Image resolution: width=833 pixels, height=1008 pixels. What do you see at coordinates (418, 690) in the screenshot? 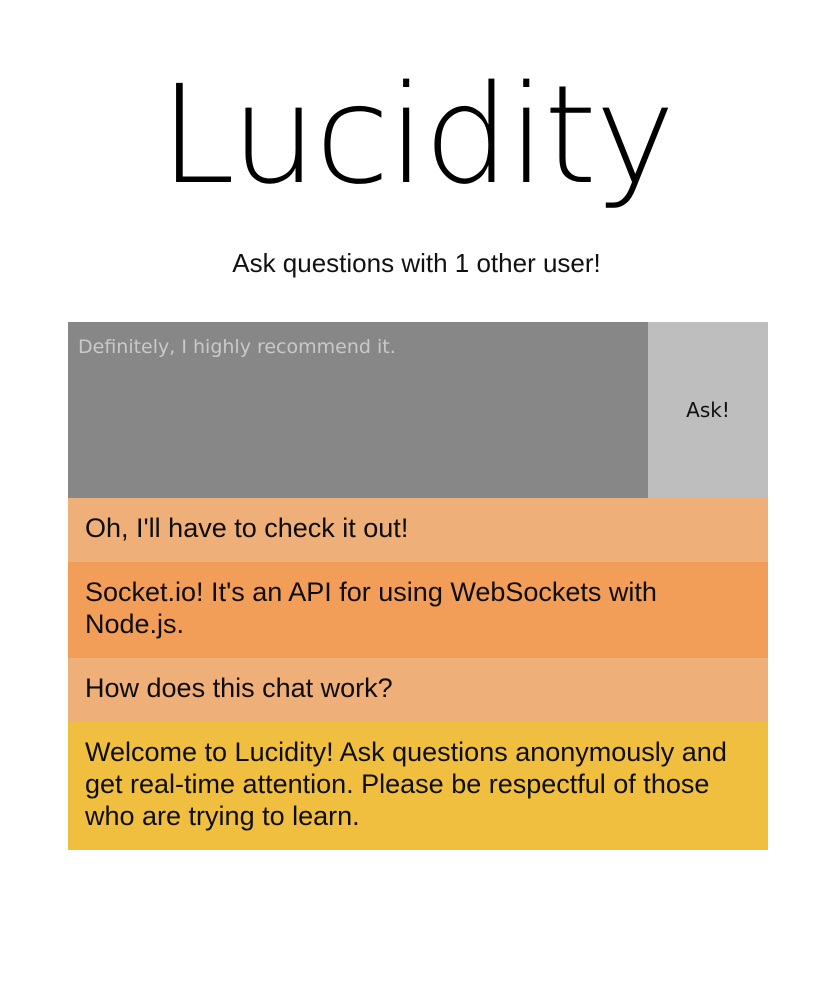
I see `chat-message: How does this chat work?` at bounding box center [418, 690].